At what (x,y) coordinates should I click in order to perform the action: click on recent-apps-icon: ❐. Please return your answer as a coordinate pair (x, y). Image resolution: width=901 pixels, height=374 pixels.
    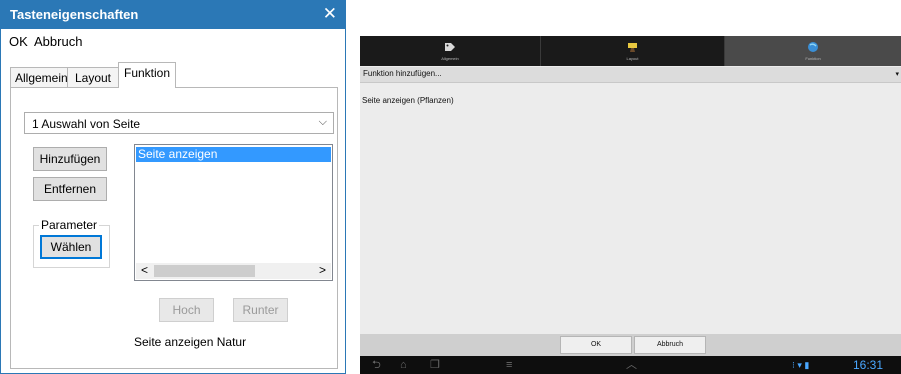
    Looking at the image, I should click on (435, 365).